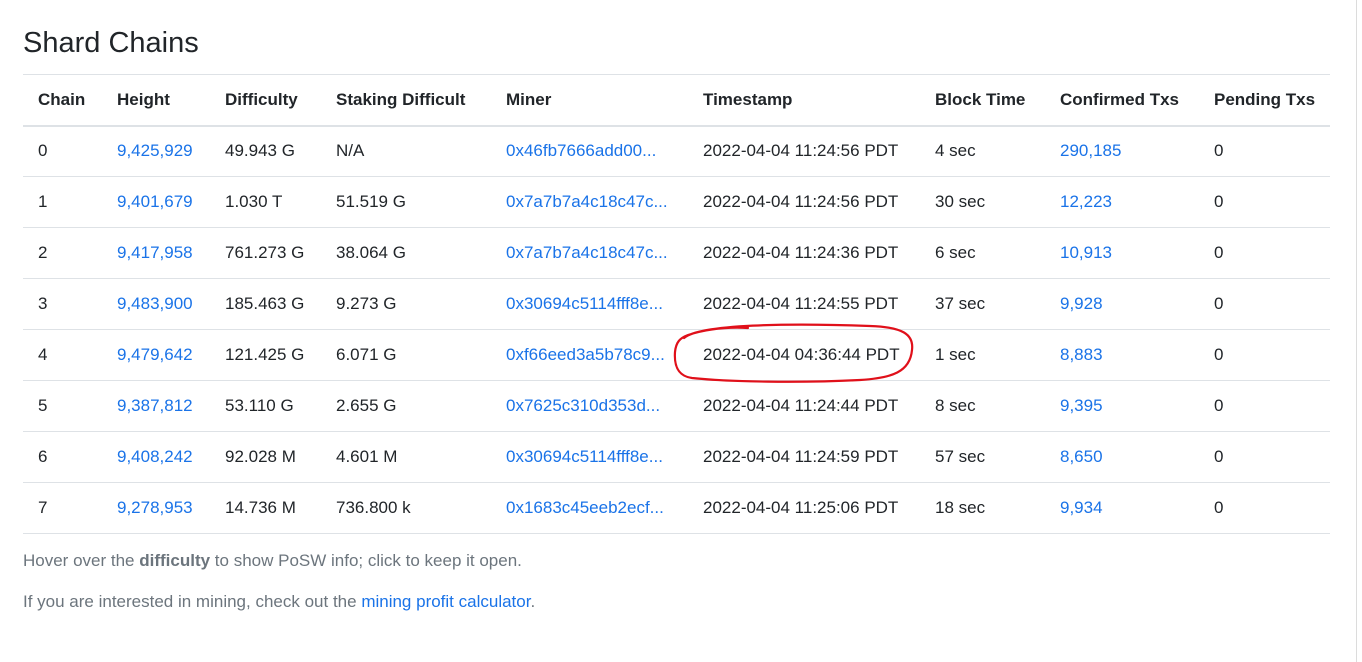 The width and height of the screenshot is (1362, 662). Describe the element at coordinates (955, 151) in the screenshot. I see `cell-block-time: 4 sec` at that location.